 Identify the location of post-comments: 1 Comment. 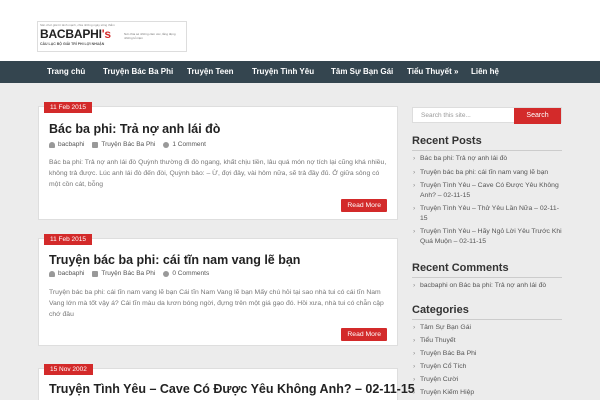
(189, 144).